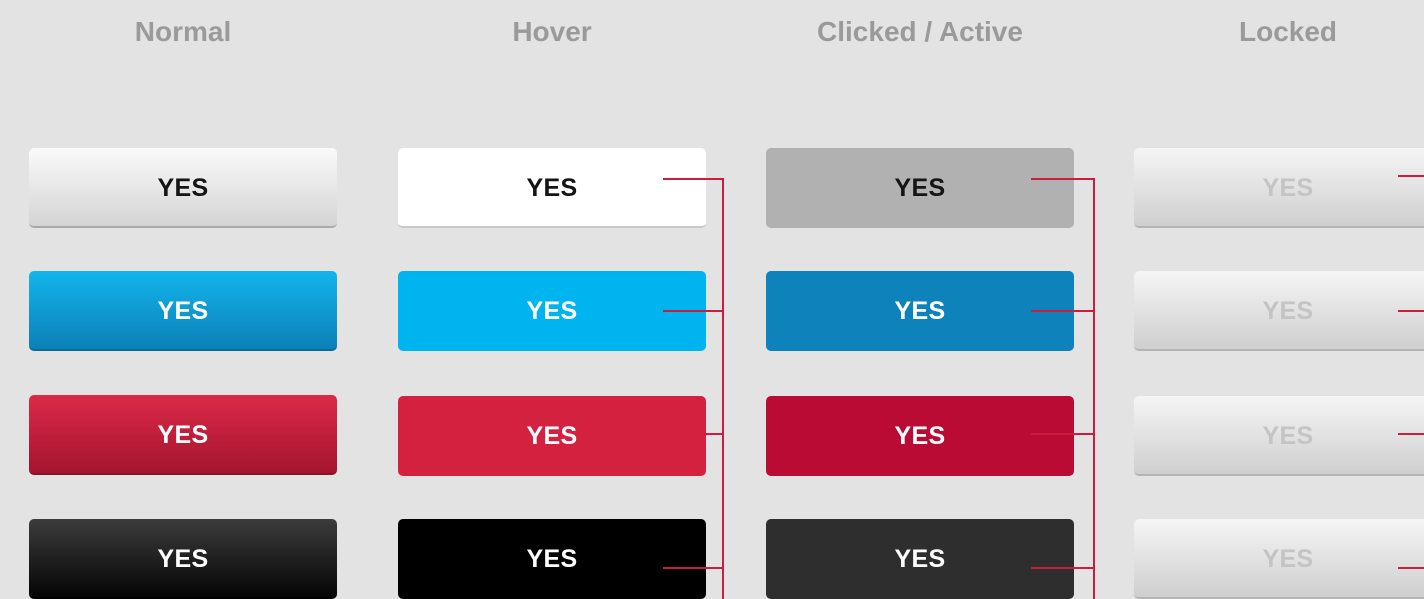 The width and height of the screenshot is (1424, 599). What do you see at coordinates (1279, 188) in the screenshot?
I see `locked-white-button: YES` at bounding box center [1279, 188].